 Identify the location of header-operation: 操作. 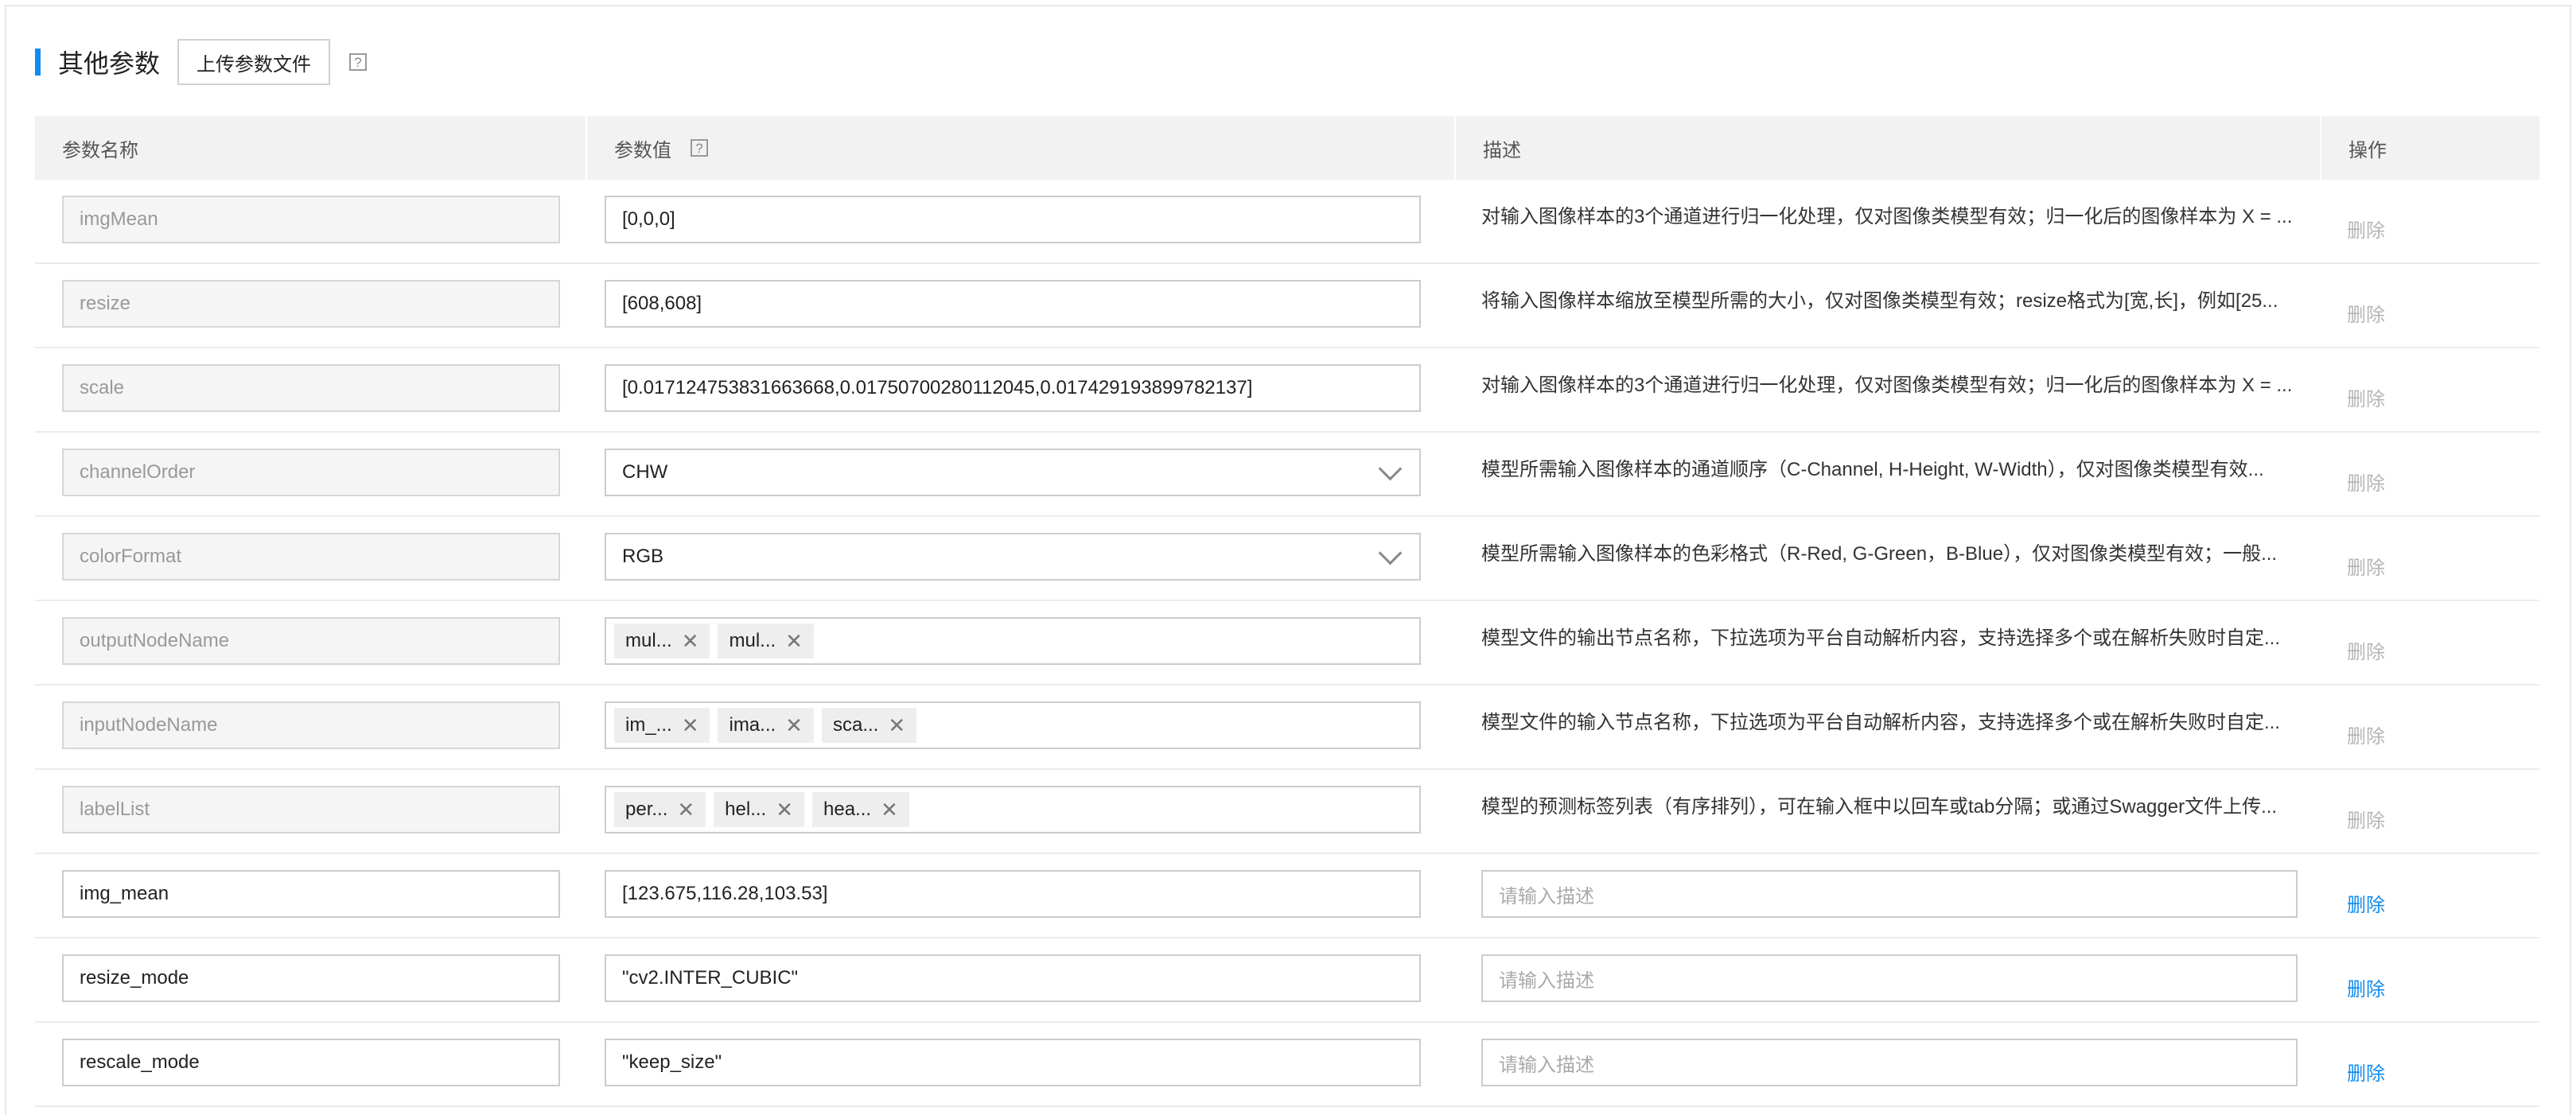
(2430, 148).